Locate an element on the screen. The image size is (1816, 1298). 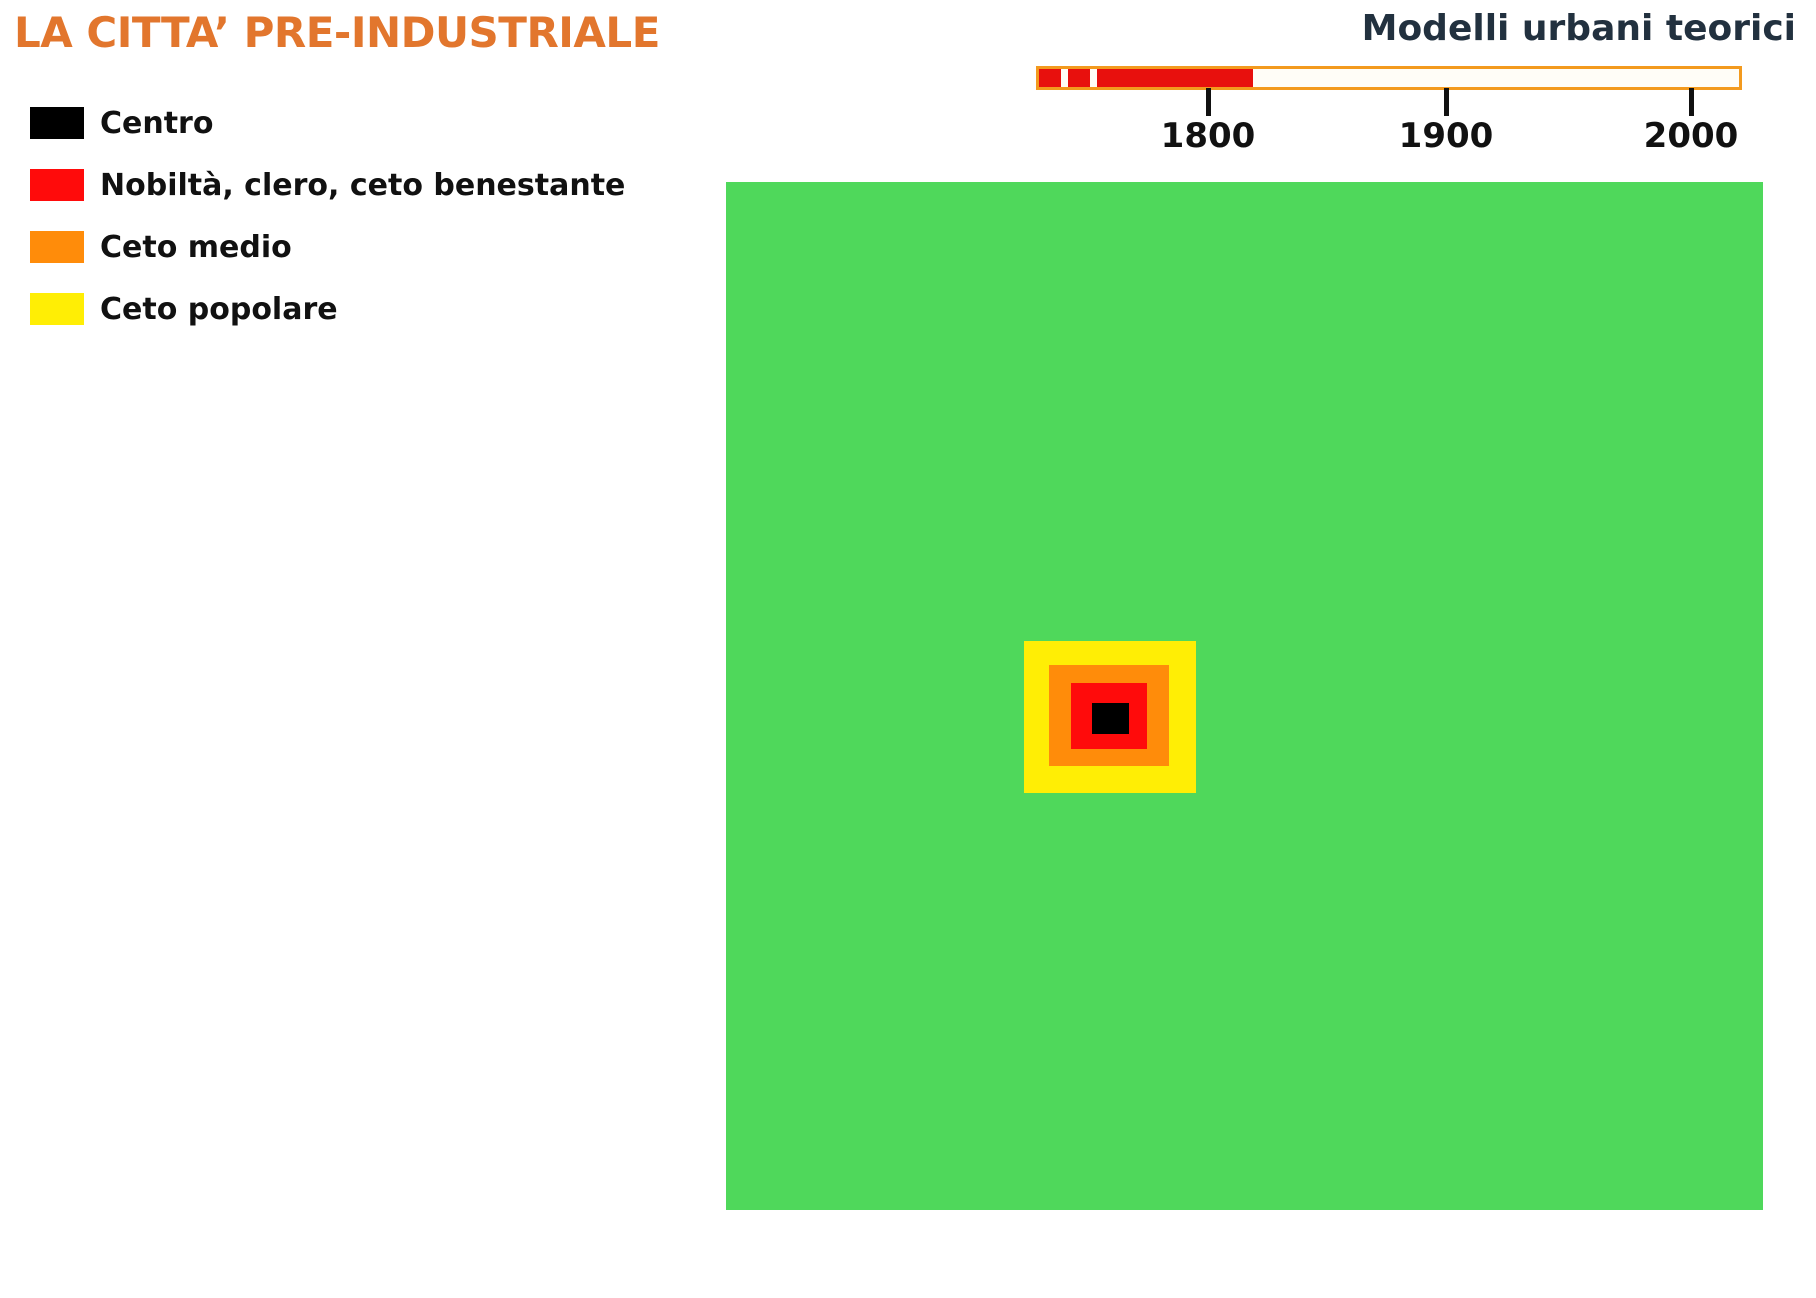
timeline-label-2000: 2000 is located at coordinates (1691, 136).